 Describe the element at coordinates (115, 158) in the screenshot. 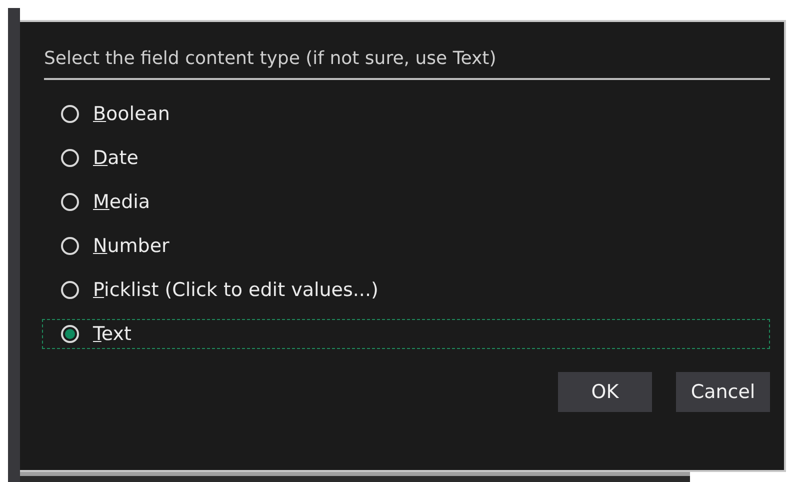

I see `option-label: Date` at that location.